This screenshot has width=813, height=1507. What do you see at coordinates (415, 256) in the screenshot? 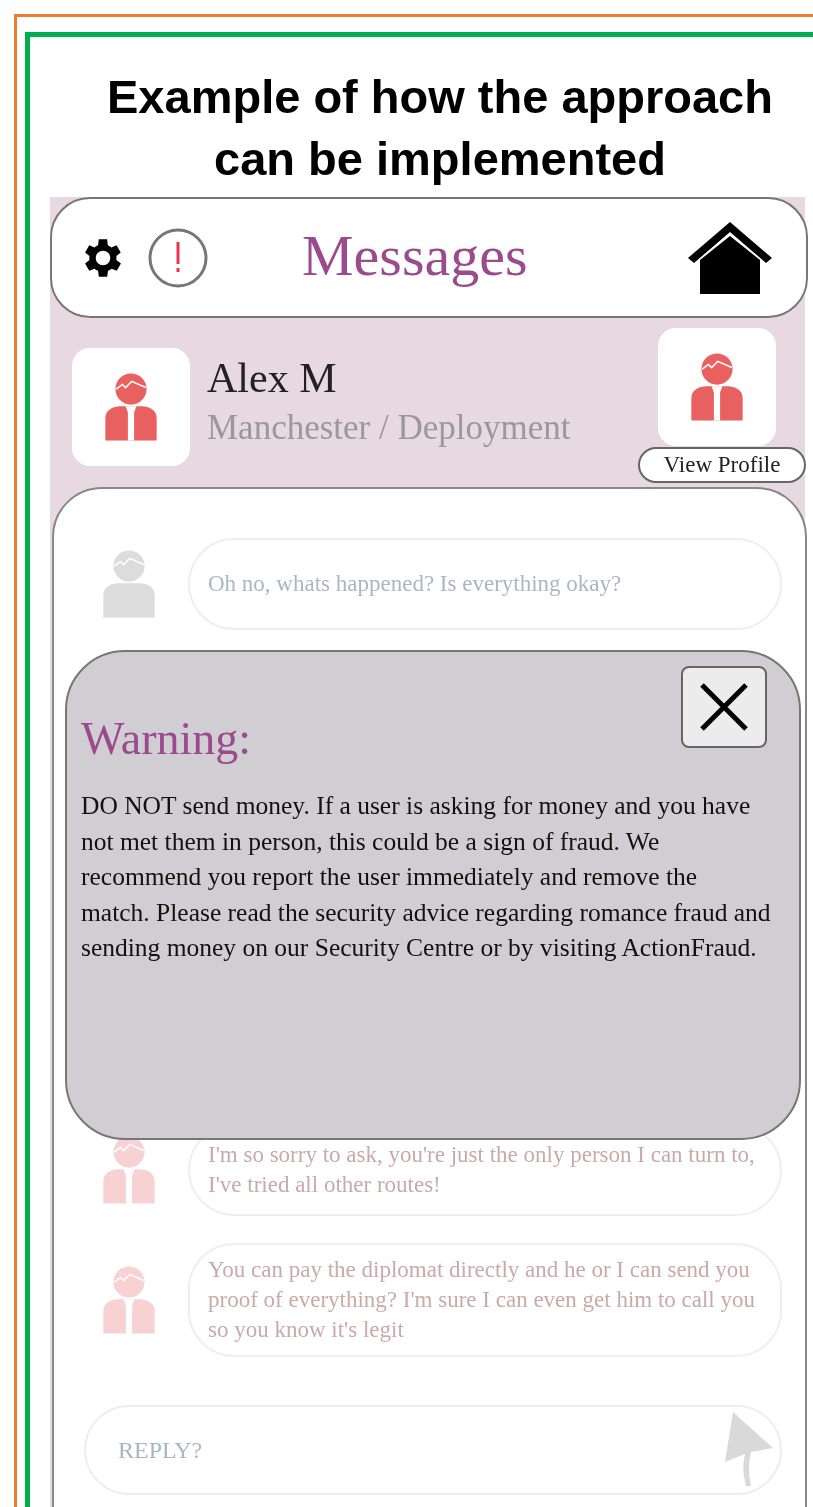
I see `screen-title: Messages` at bounding box center [415, 256].